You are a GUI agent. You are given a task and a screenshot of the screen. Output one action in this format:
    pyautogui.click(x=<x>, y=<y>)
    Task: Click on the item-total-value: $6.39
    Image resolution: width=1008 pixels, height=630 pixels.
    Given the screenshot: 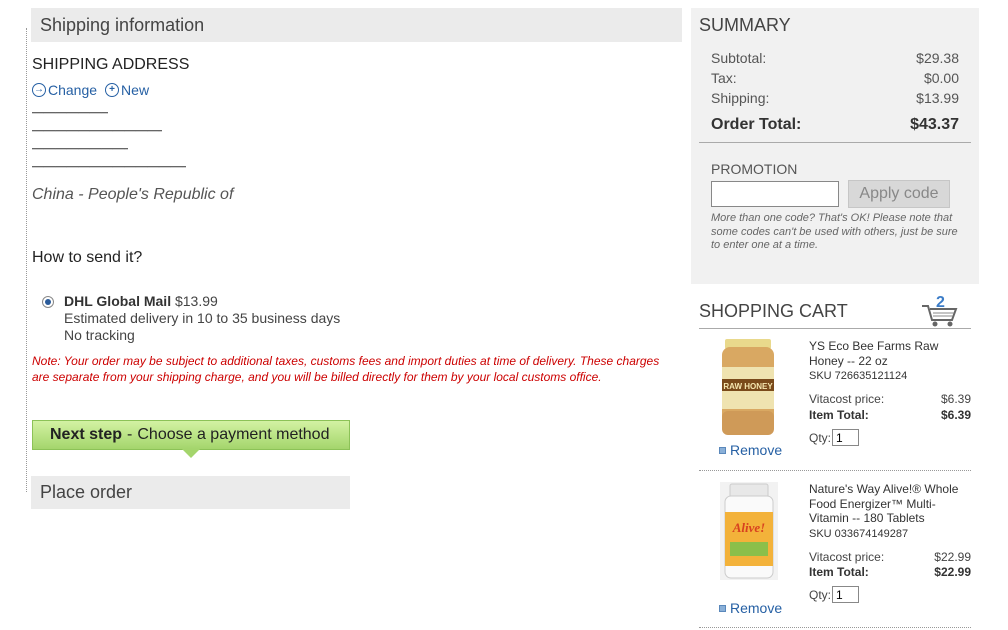 What is the action you would take?
    pyautogui.click(x=955, y=415)
    